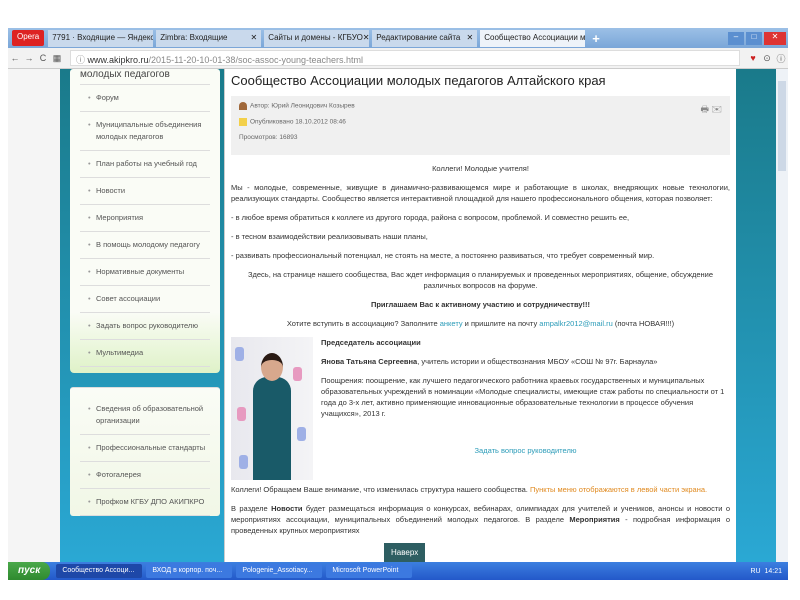  I want to click on sidebar-item: Форум, so click(145, 98).